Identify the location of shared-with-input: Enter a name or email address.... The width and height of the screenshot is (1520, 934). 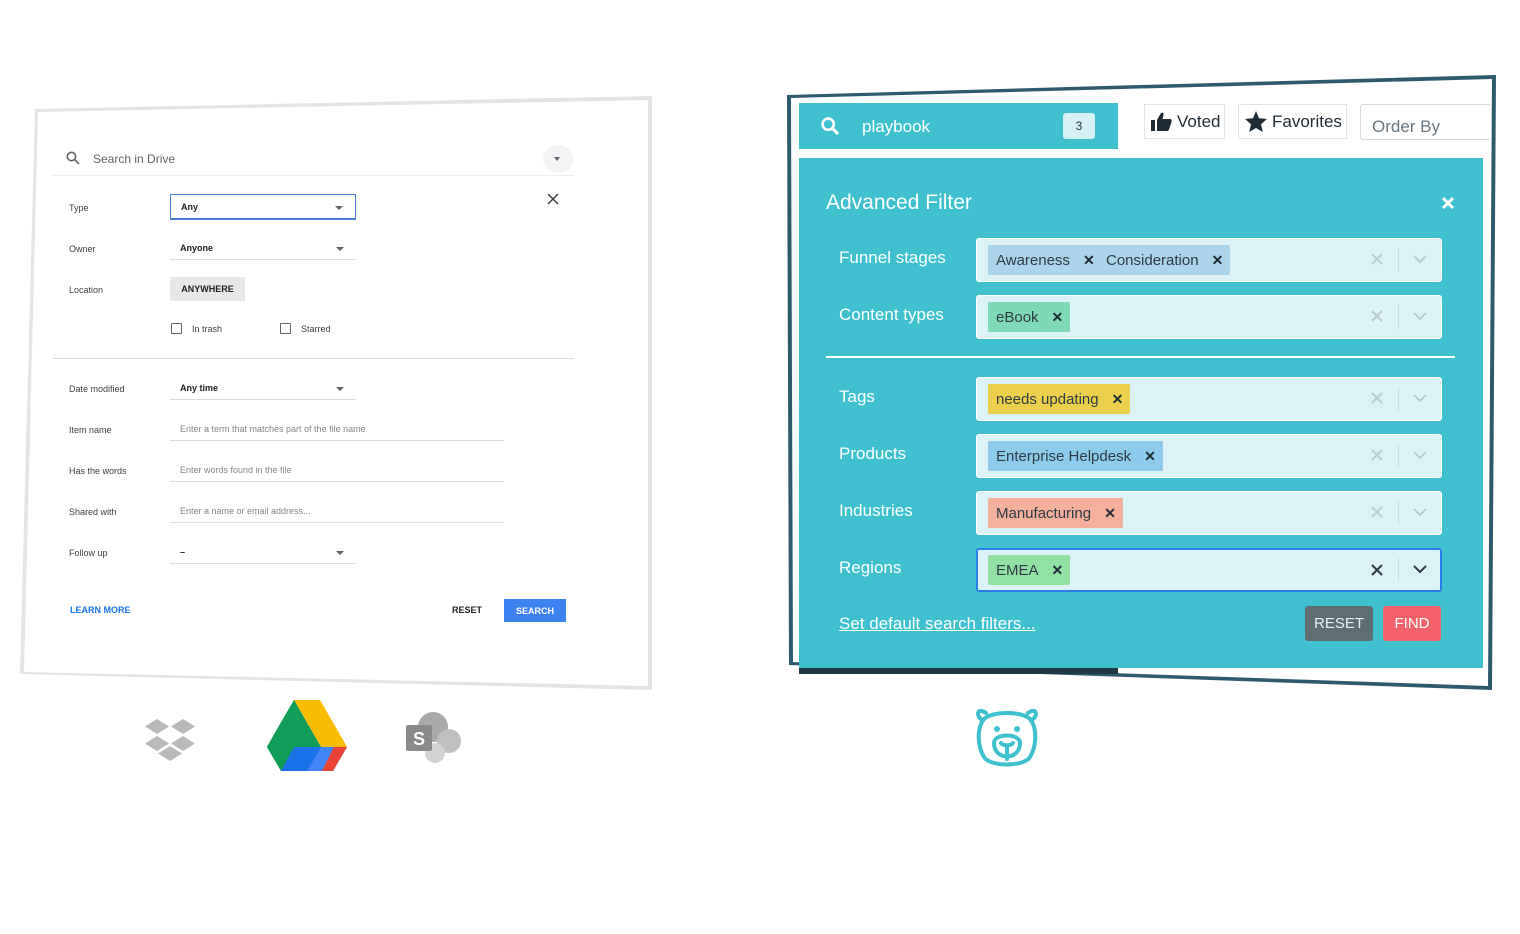
(337, 511).